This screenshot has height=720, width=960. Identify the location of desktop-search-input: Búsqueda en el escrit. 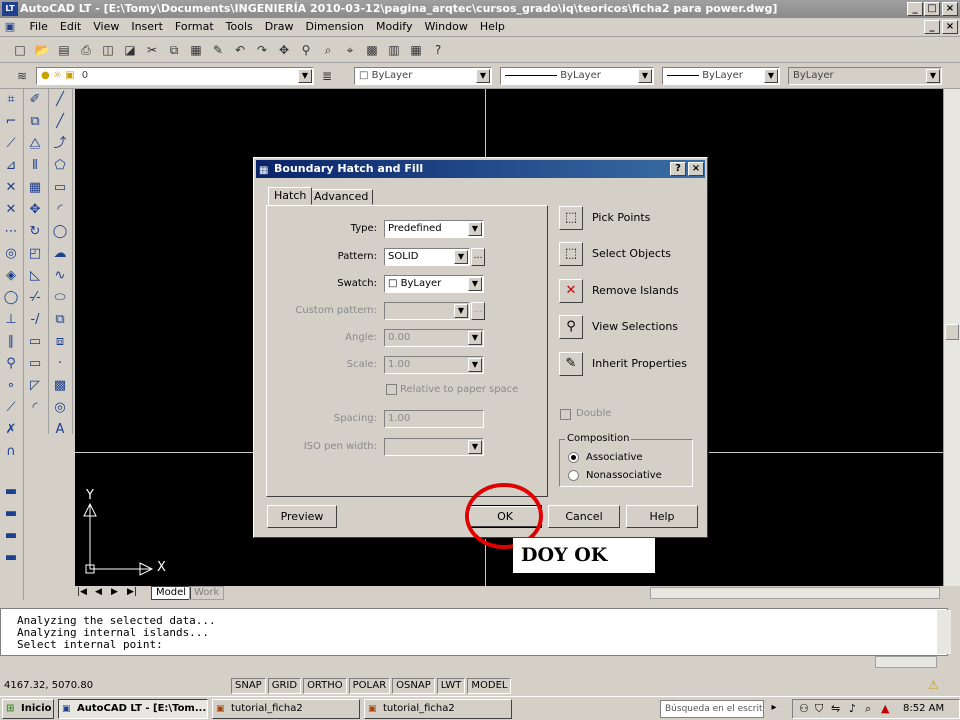
(712, 709).